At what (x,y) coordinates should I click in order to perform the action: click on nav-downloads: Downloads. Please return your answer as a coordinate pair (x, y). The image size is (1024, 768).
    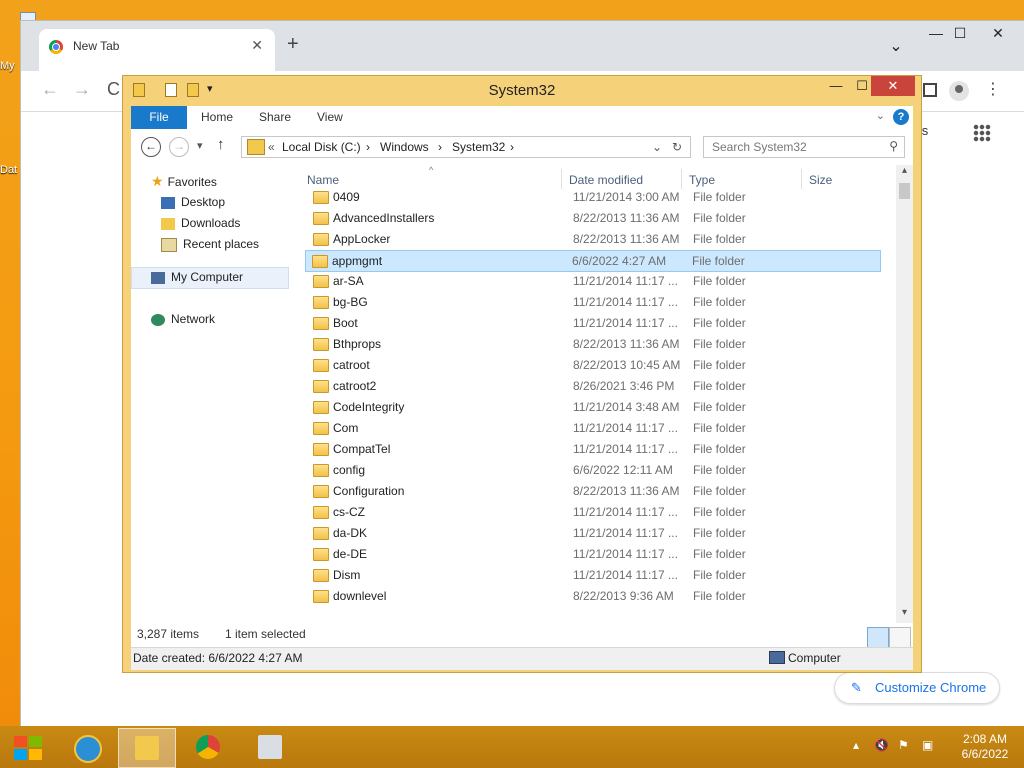
    Looking at the image, I should click on (200, 223).